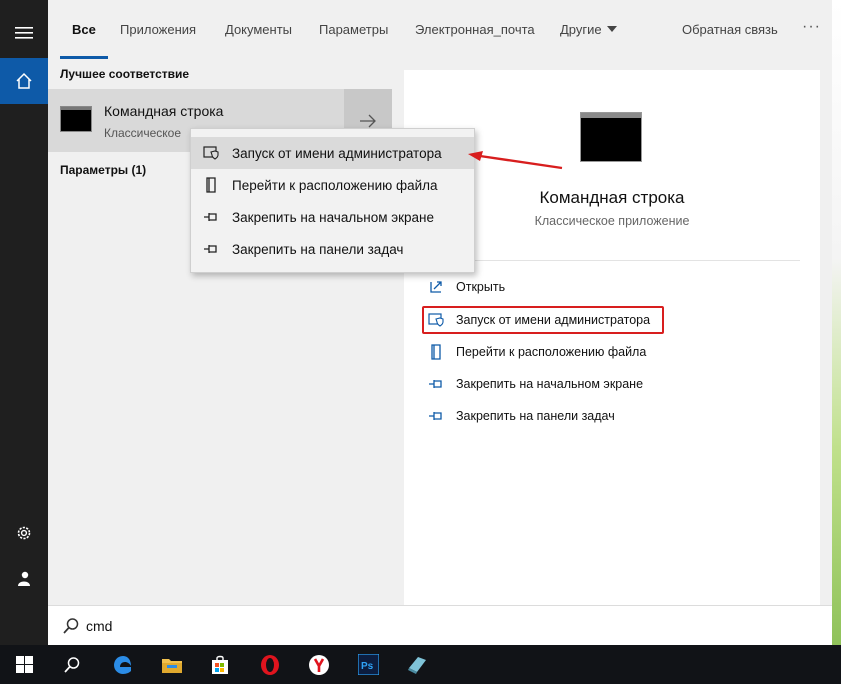 The width and height of the screenshot is (841, 684). I want to click on action-pin-taskbar-label: Закрепить на панели задач, so click(535, 416).